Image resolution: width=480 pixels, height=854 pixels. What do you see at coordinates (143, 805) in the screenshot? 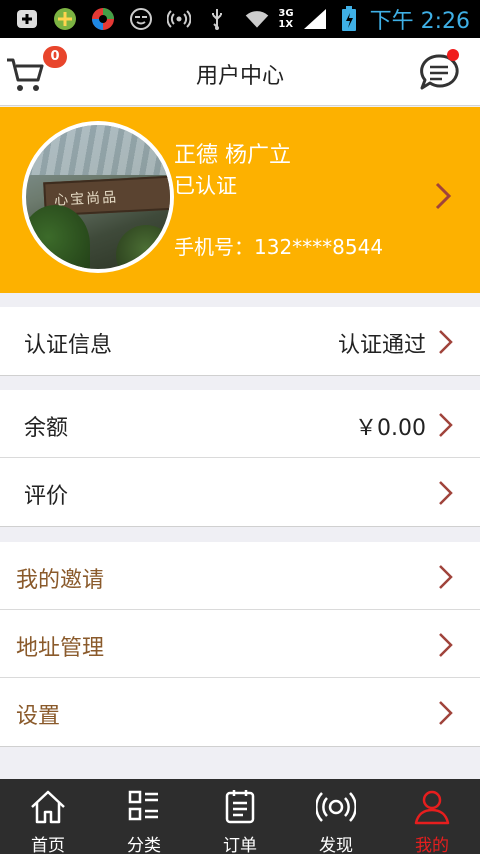
I see `category-icon` at bounding box center [143, 805].